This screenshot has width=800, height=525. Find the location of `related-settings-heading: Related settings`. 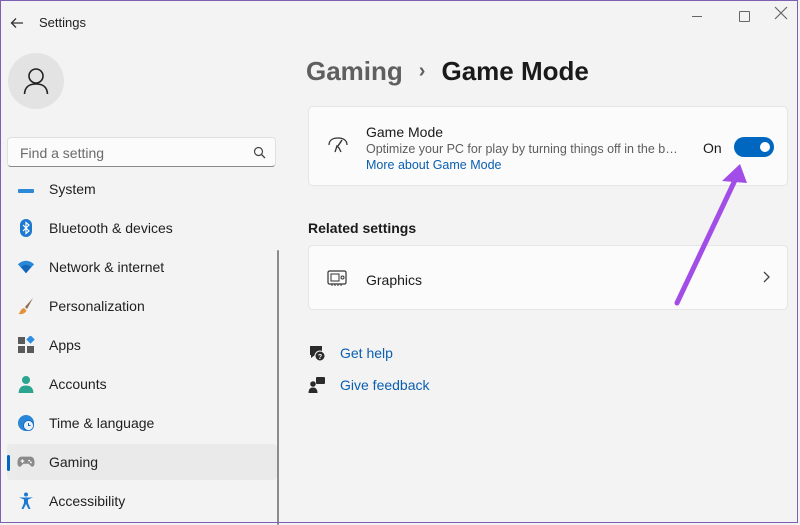

related-settings-heading: Related settings is located at coordinates (362, 228).